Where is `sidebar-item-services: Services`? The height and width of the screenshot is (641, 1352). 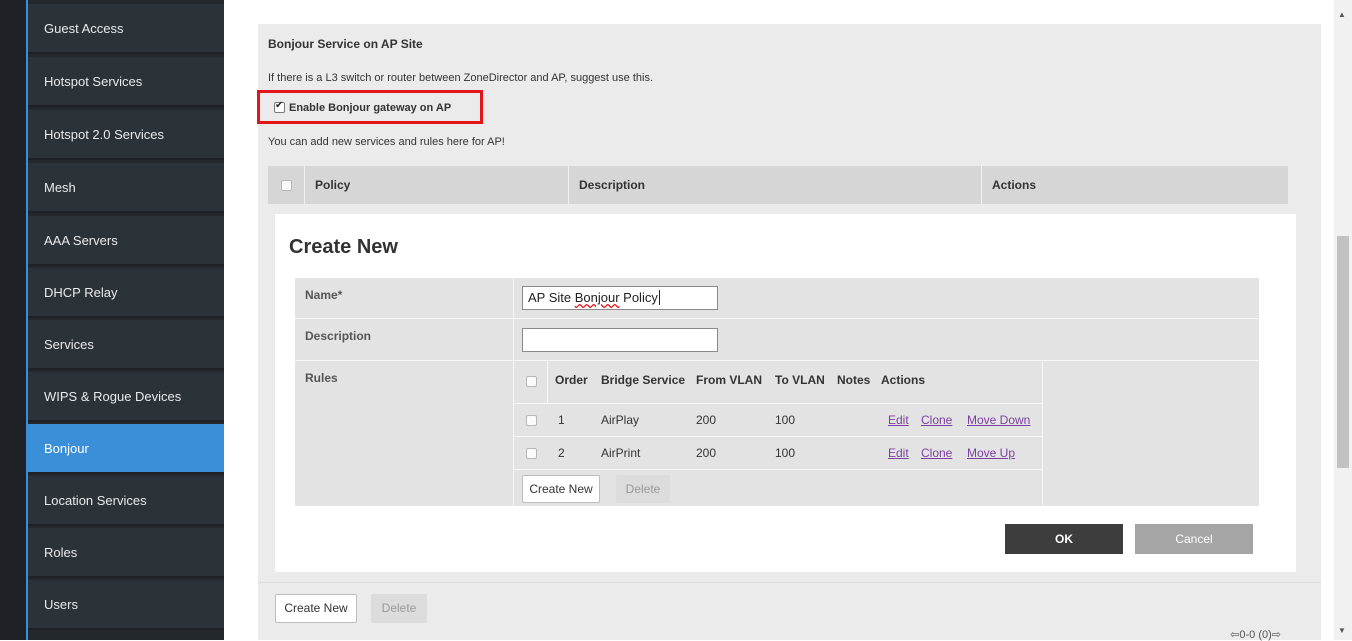 sidebar-item-services: Services is located at coordinates (126, 345).